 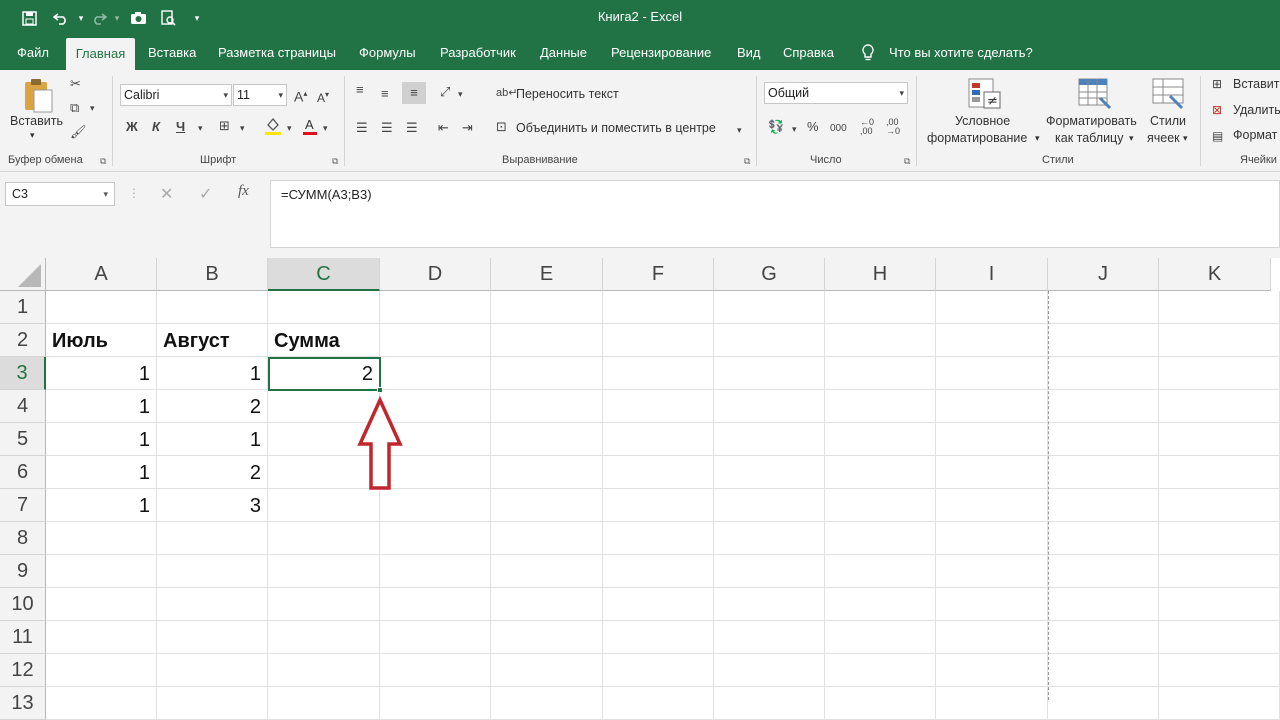 I want to click on cell-styles-label-2: ячеек, so click(x=1163, y=138).